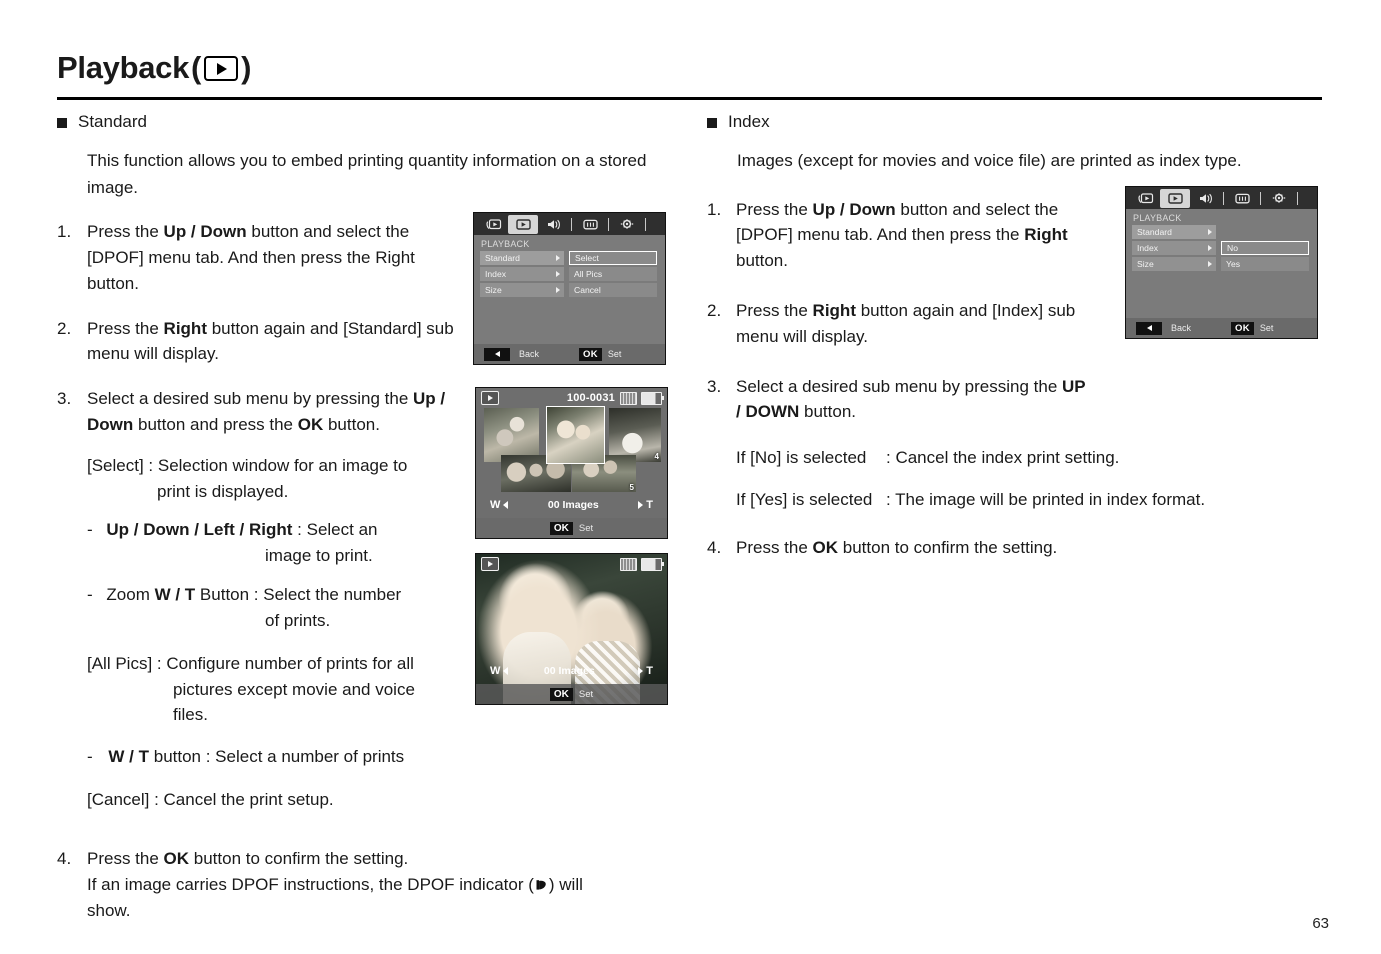  I want to click on dash-marker: -, so click(90, 757).